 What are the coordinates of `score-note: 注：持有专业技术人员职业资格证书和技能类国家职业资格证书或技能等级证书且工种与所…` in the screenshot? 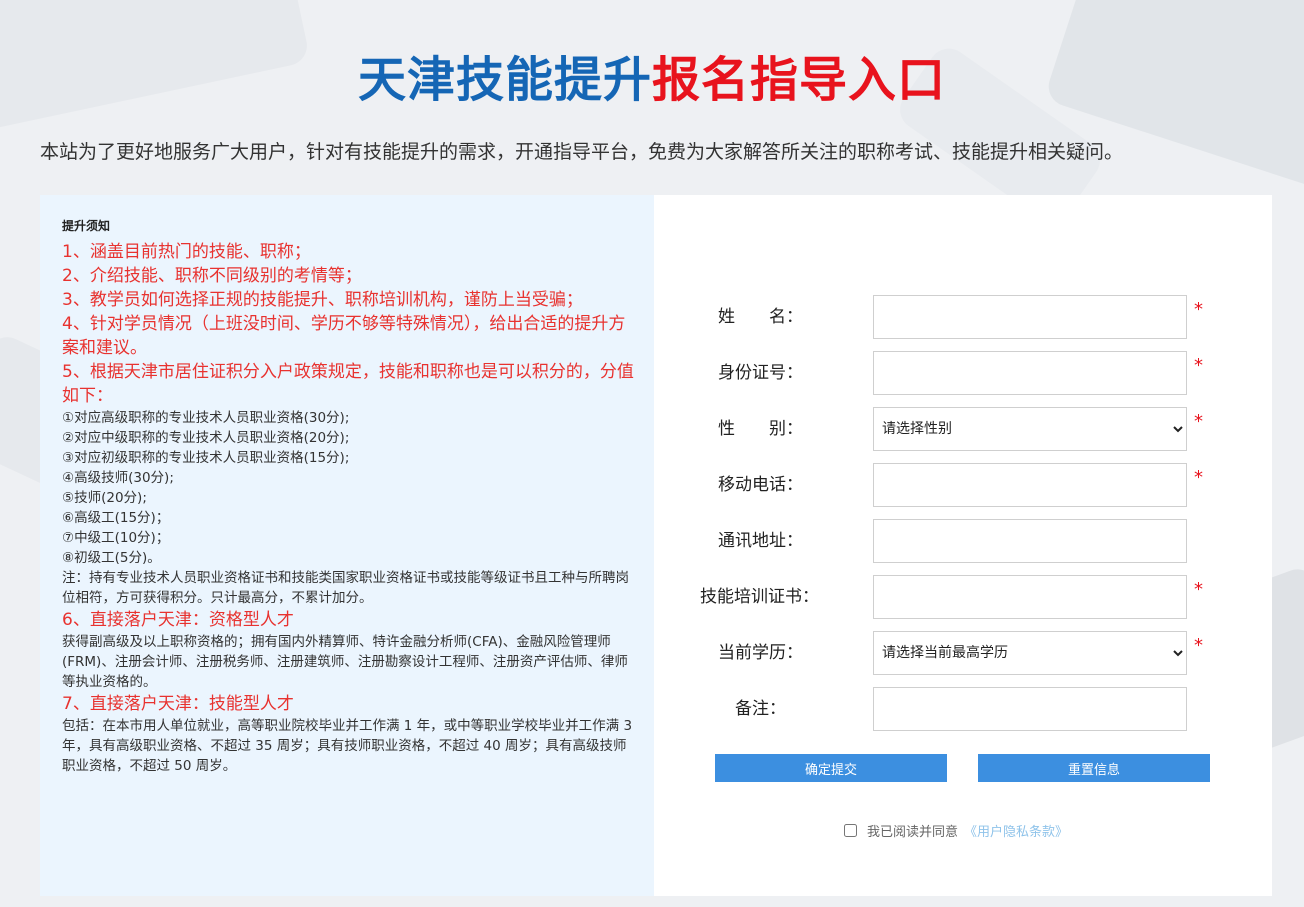 It's located at (345, 588).